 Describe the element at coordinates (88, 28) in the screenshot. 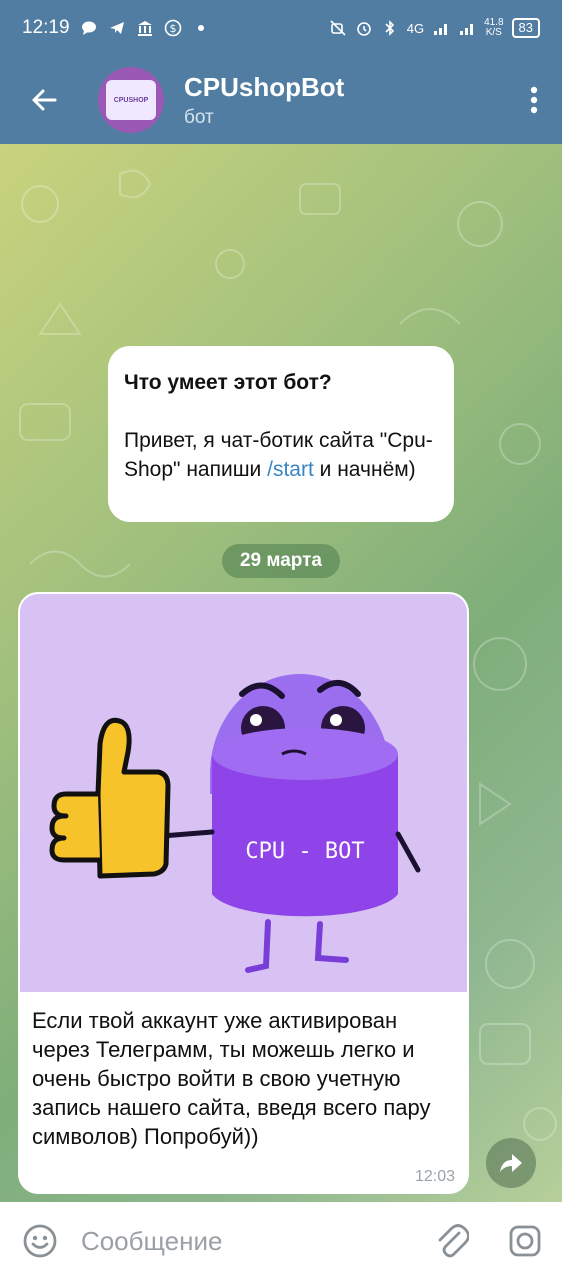

I see `chat-notification-icon` at that location.